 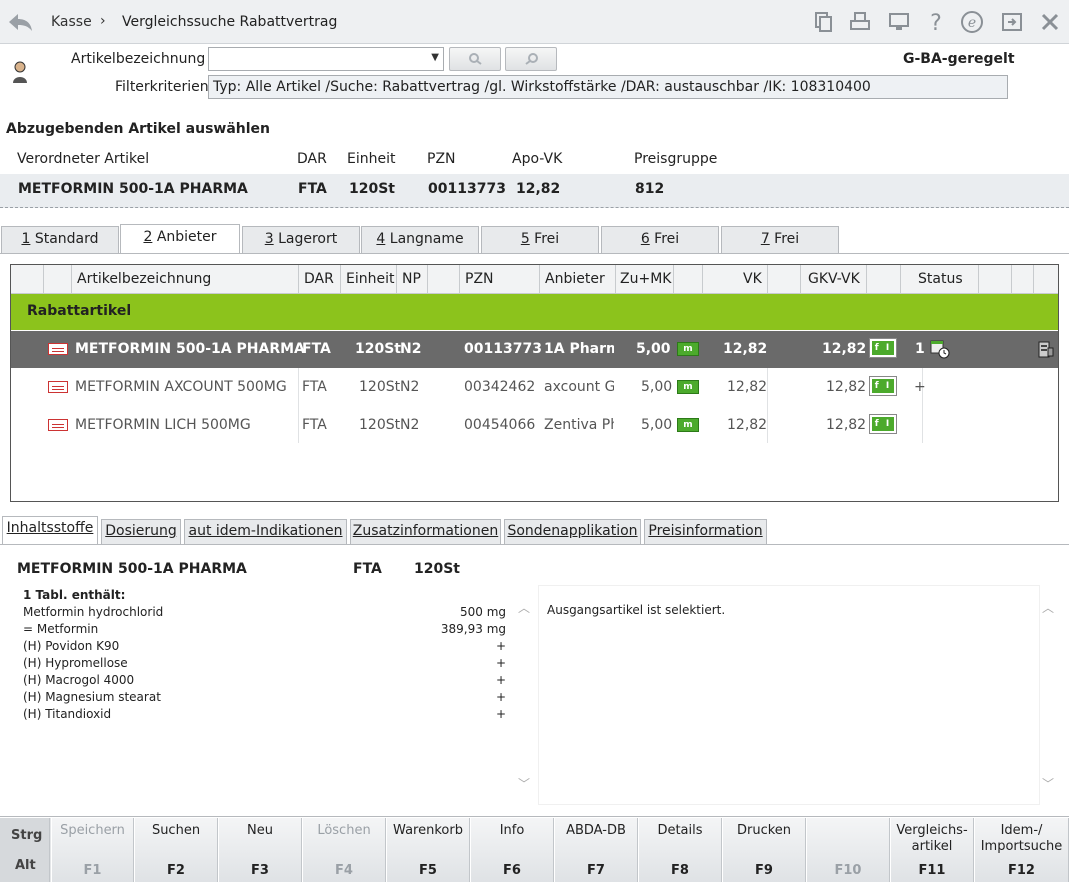 What do you see at coordinates (411, 279) in the screenshot?
I see `grid-col-np: NP` at bounding box center [411, 279].